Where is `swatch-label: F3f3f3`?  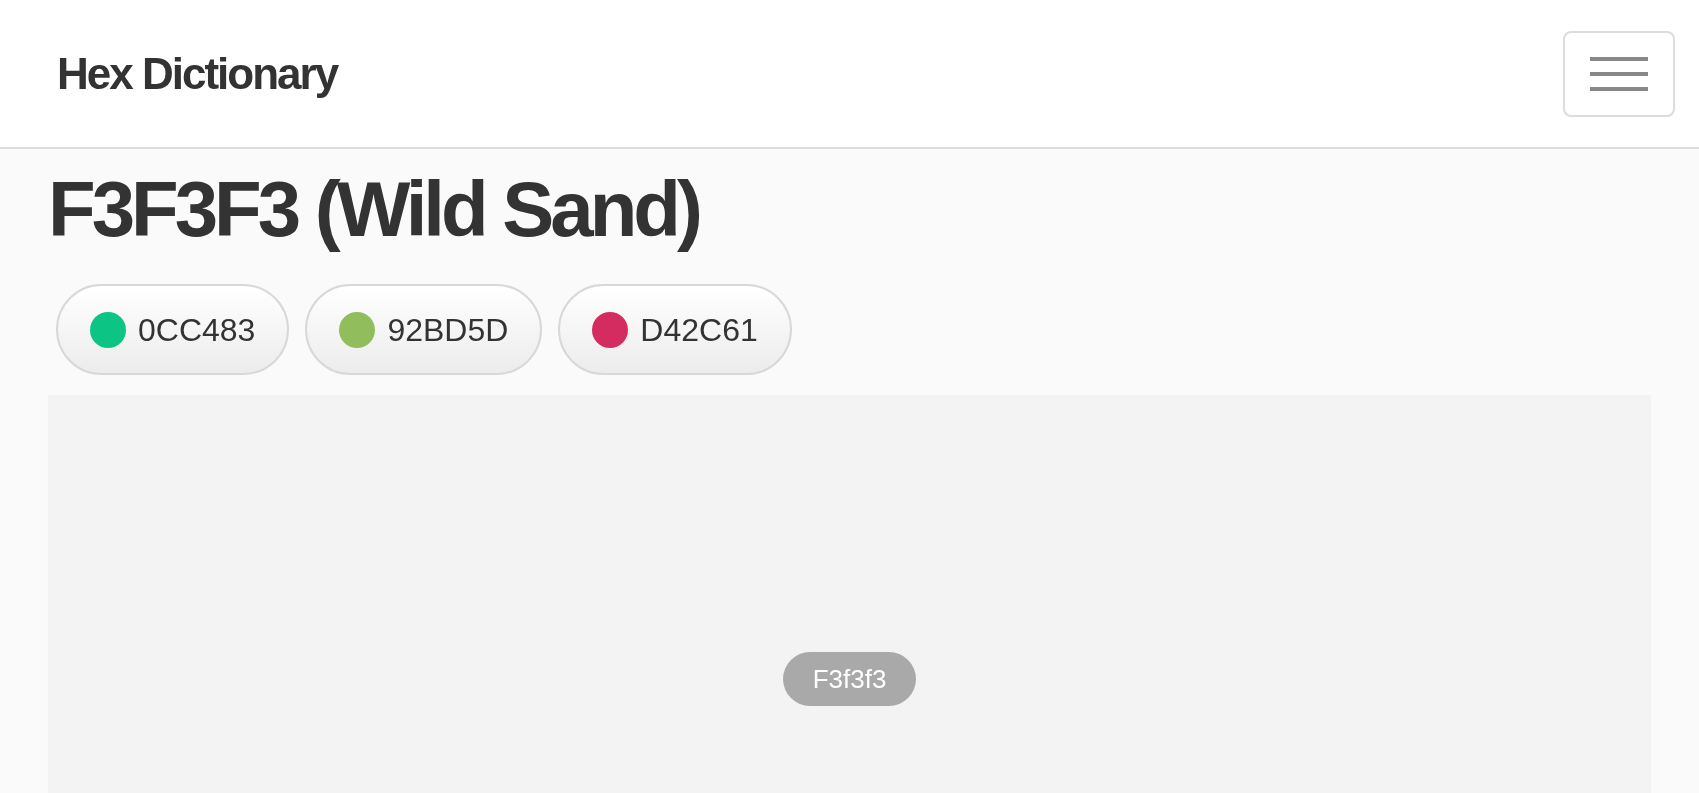
swatch-label: F3f3f3 is located at coordinates (849, 679).